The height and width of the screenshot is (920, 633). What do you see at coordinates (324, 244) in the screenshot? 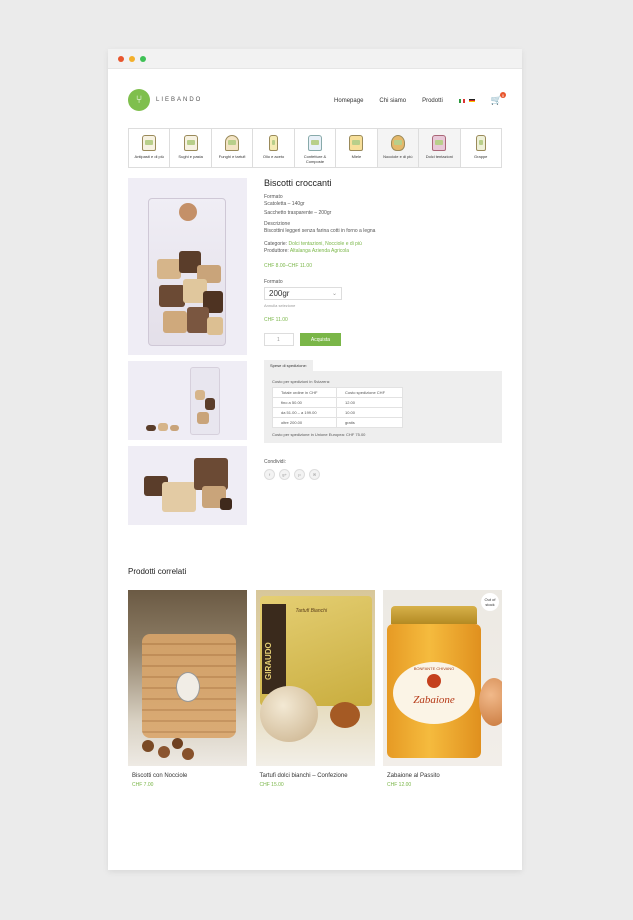
I see `categories-links: Dolci tentazioni, Nocciole e di più` at bounding box center [324, 244].